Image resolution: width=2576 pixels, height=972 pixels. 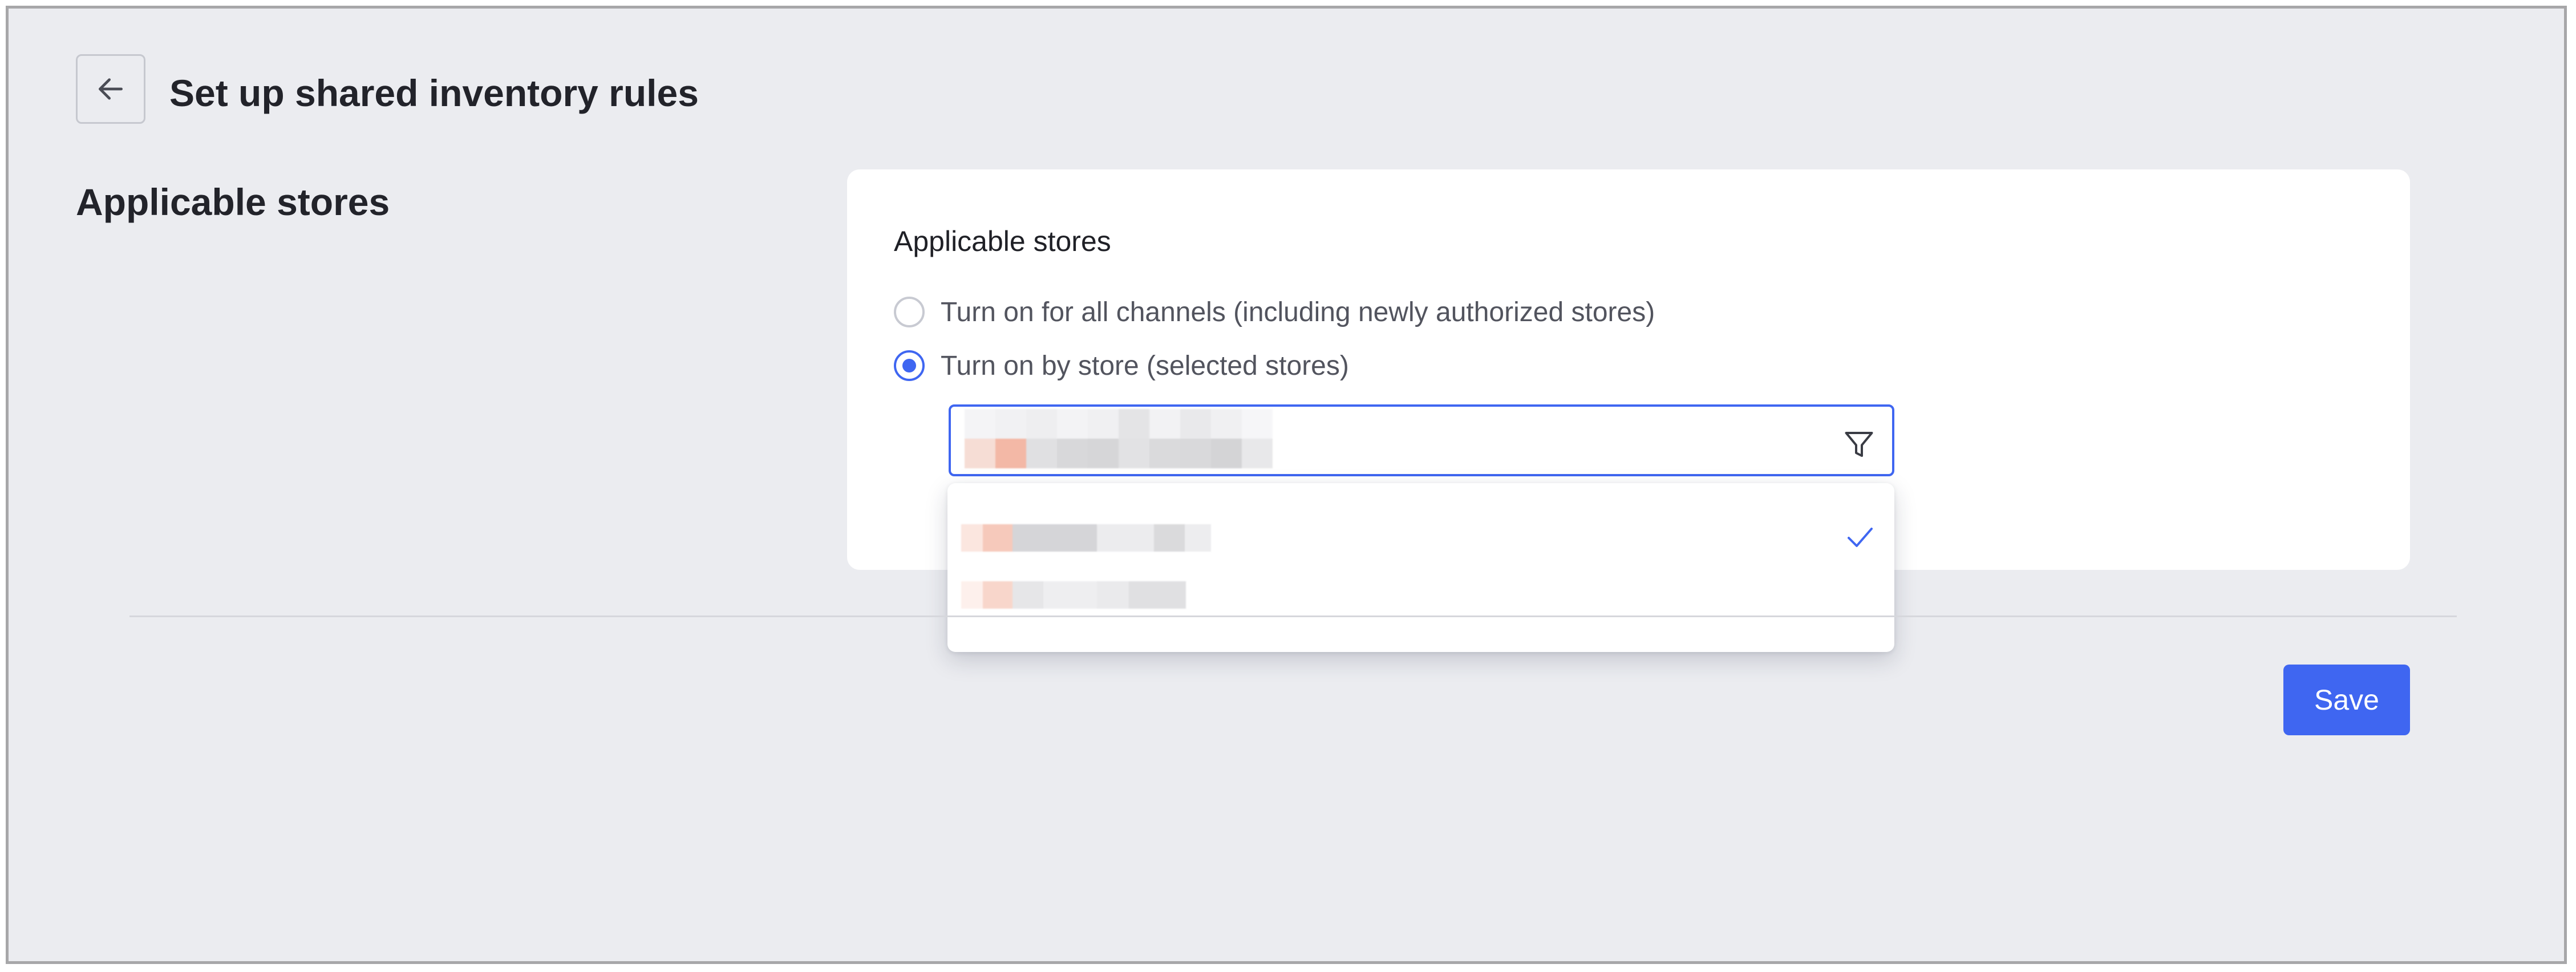 What do you see at coordinates (1002, 241) in the screenshot?
I see `card-title: Applicable stores` at bounding box center [1002, 241].